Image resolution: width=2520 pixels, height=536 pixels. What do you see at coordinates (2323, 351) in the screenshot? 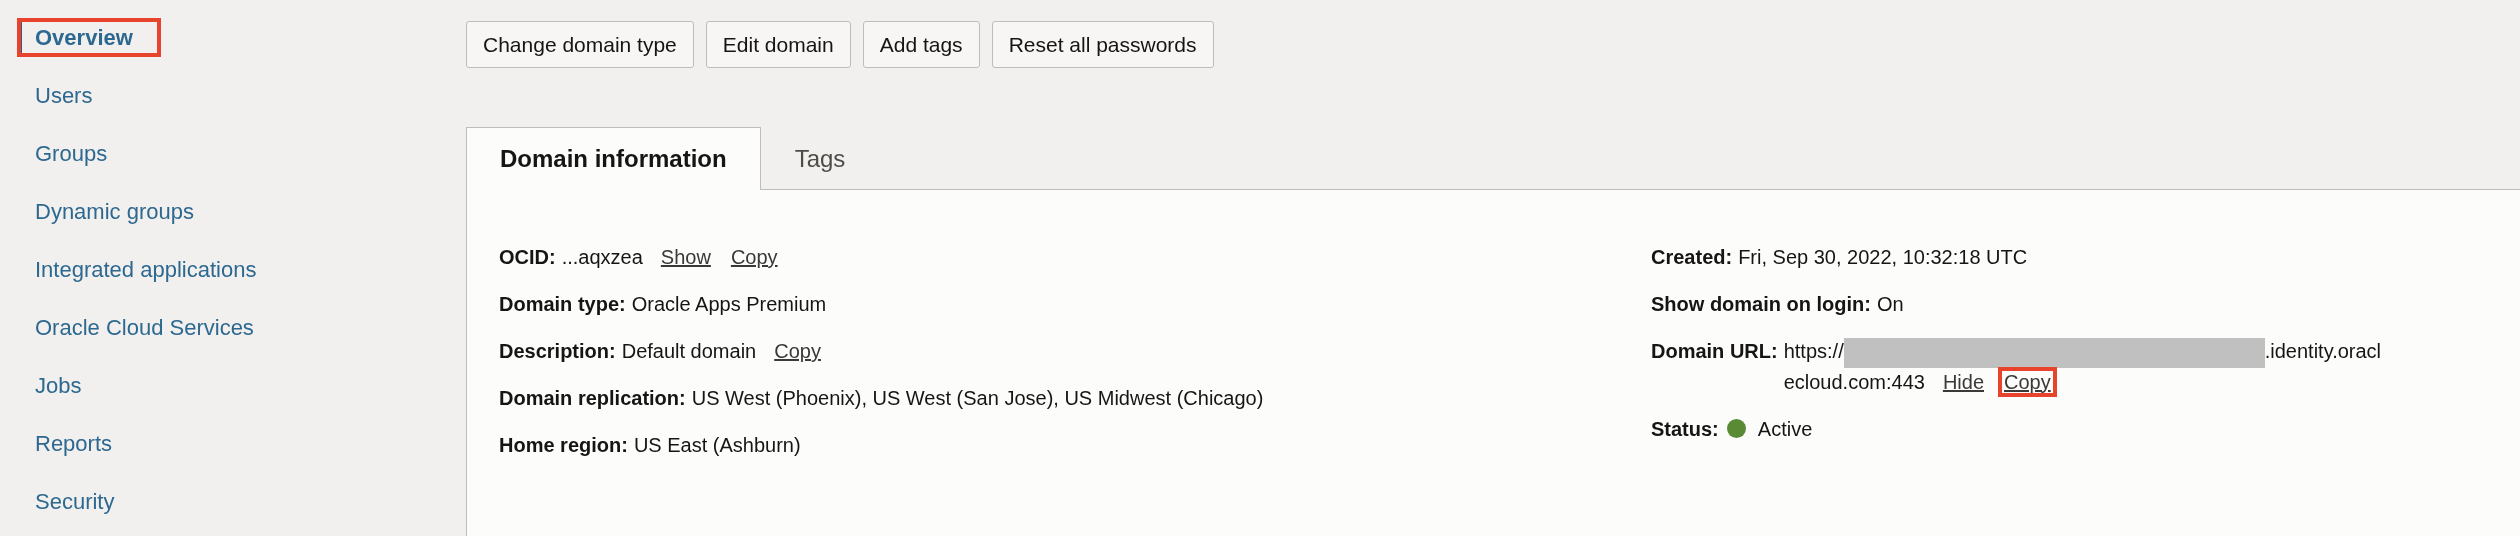
I see `field-value: .identity.oracl` at bounding box center [2323, 351].